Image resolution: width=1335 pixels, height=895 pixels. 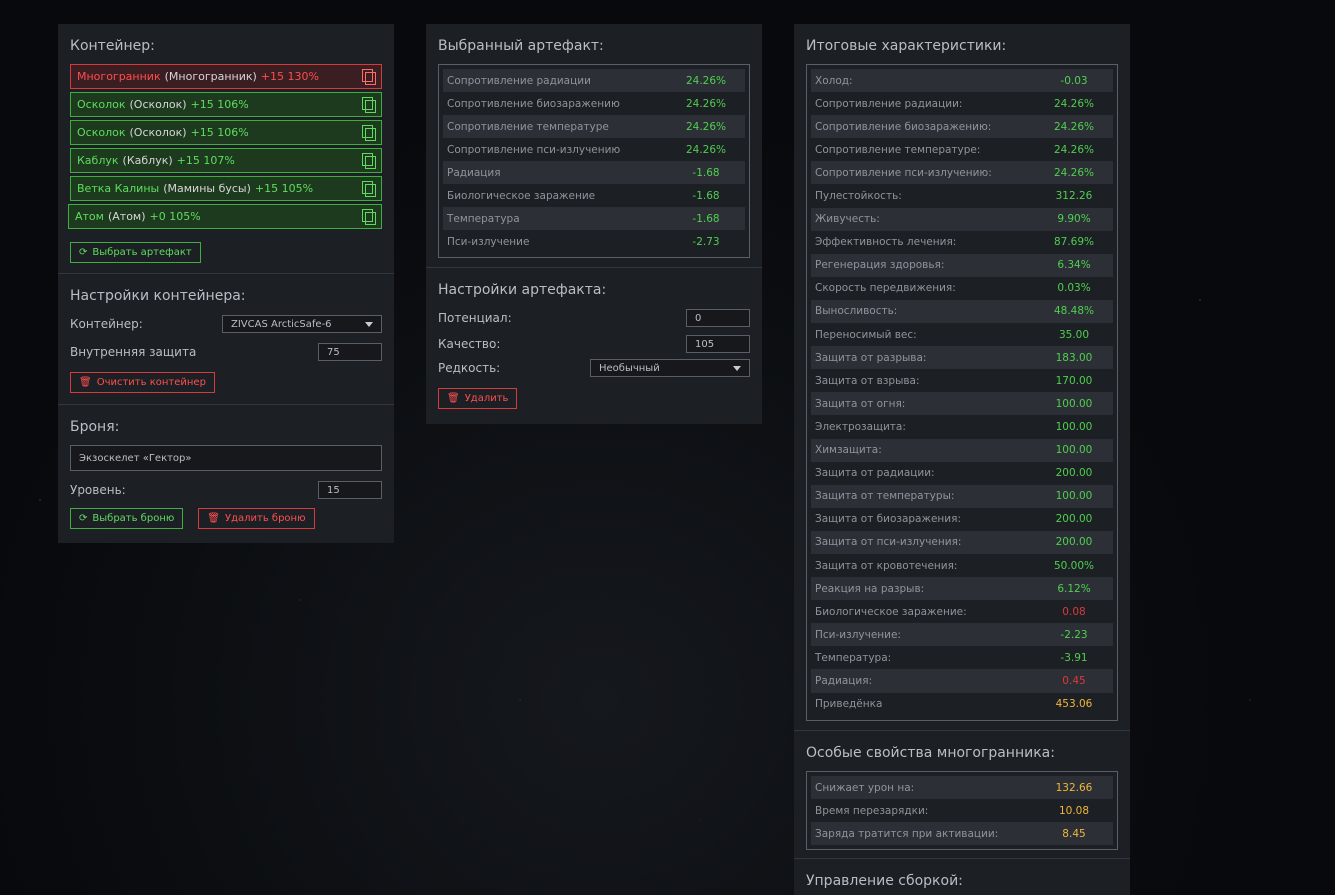 I want to click on stat-row: Живучесть: 9.90%, so click(x=962, y=219).